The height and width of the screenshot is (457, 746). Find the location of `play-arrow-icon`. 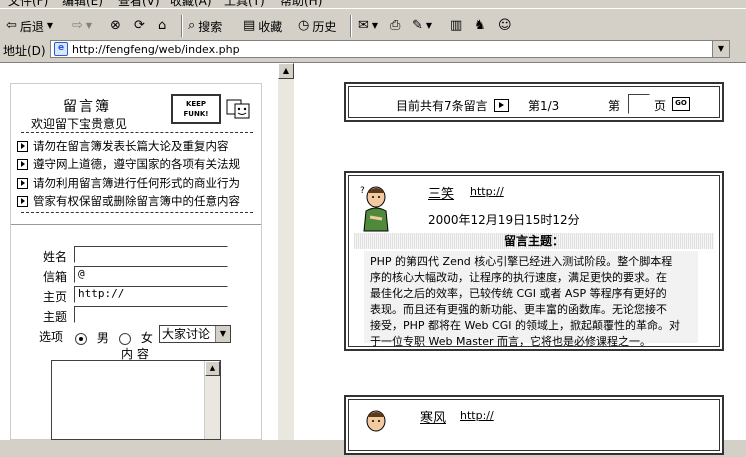

play-arrow-icon is located at coordinates (501, 105).